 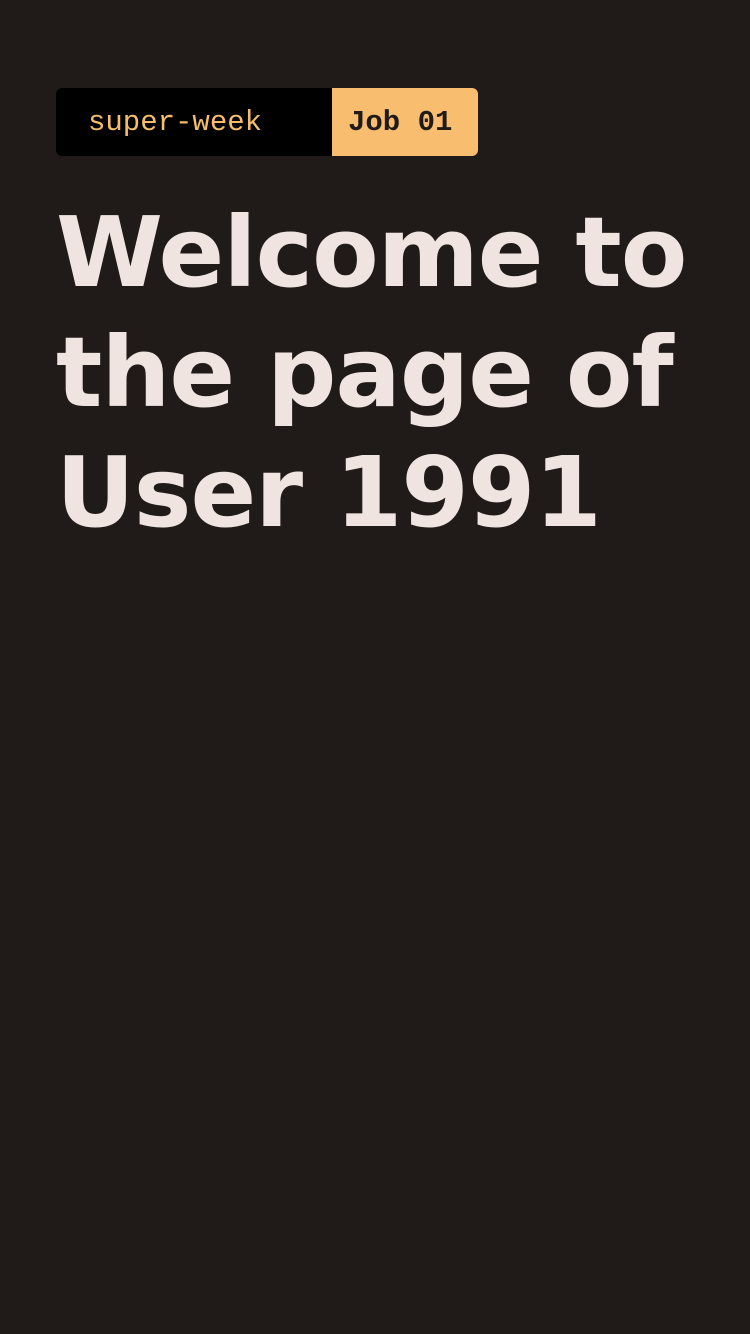 What do you see at coordinates (405, 122) in the screenshot?
I see `badge-job-label: Job 01` at bounding box center [405, 122].